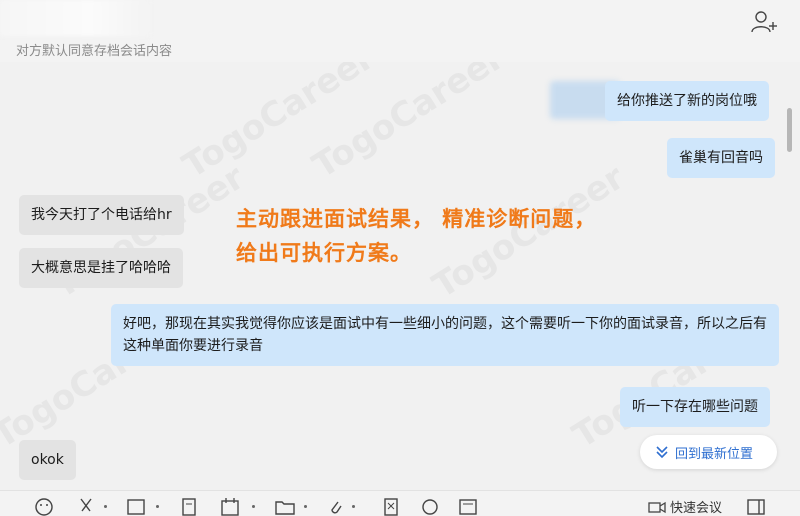  What do you see at coordinates (189, 506) in the screenshot?
I see `document-icon` at bounding box center [189, 506].